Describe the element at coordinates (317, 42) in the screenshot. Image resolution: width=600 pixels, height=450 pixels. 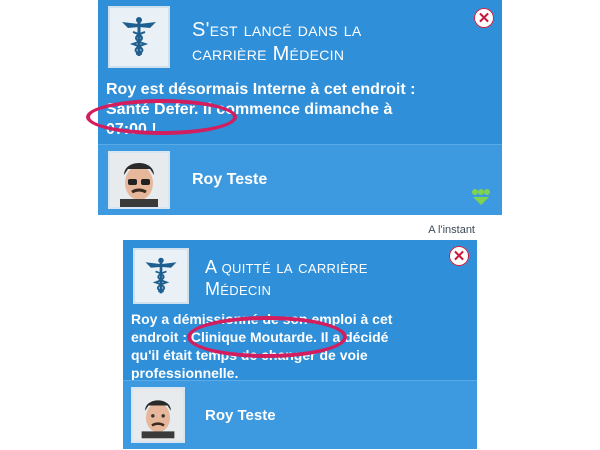
I see `notification-title: S'est lancé dans la carrière Médecin` at that location.